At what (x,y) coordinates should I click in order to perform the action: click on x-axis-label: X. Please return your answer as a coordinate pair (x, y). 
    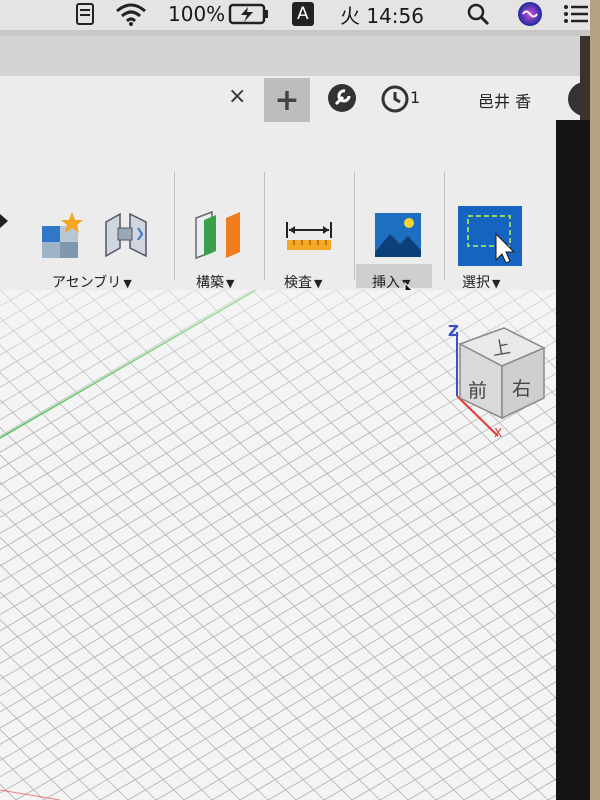
    Looking at the image, I should click on (498, 433).